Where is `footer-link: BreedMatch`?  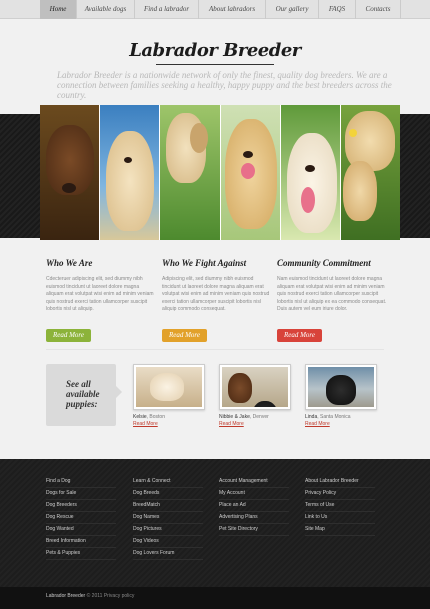
footer-link: BreedMatch is located at coordinates (168, 506).